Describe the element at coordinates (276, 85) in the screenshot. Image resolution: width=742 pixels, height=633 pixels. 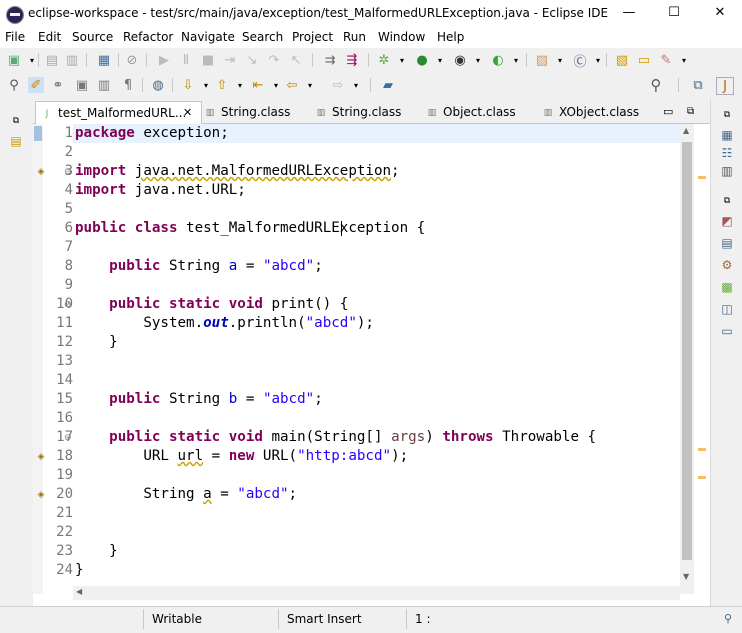
I see `last-edit-dropdown-icon: ▾` at that location.